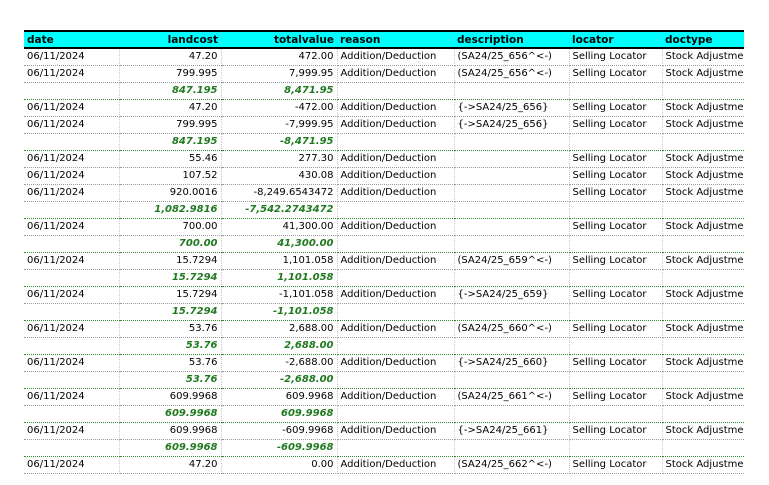 This screenshot has height=485, width=769. Describe the element at coordinates (279, 380) in the screenshot. I see `cell-totalvalue: -2,688.00` at that location.